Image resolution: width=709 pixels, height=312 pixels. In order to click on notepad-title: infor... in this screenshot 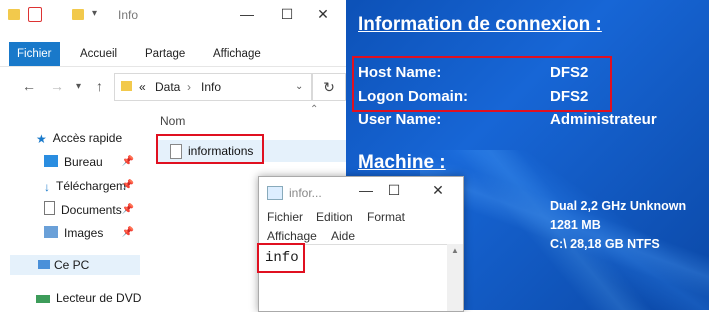, I will do `click(305, 193)`.